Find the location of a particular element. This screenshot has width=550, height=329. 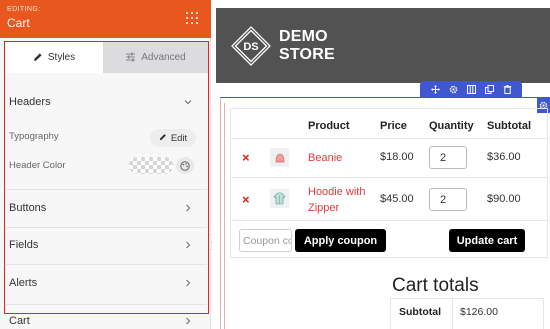

logo-line-1: DEMO is located at coordinates (303, 36).